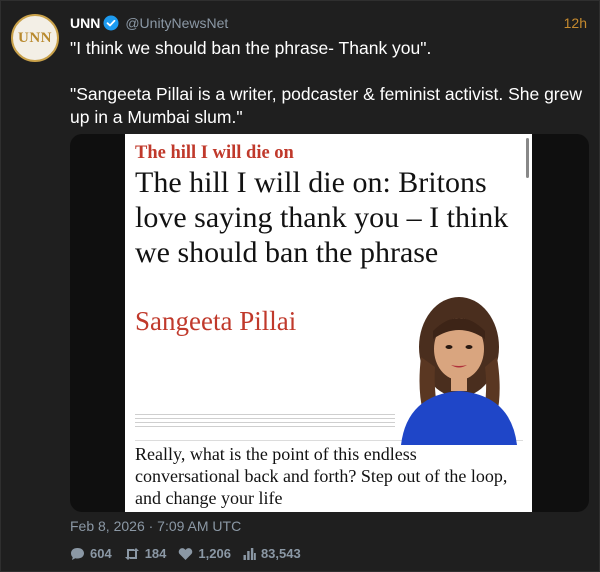 This screenshot has width=600, height=572. I want to click on reply-button: 604, so click(91, 553).